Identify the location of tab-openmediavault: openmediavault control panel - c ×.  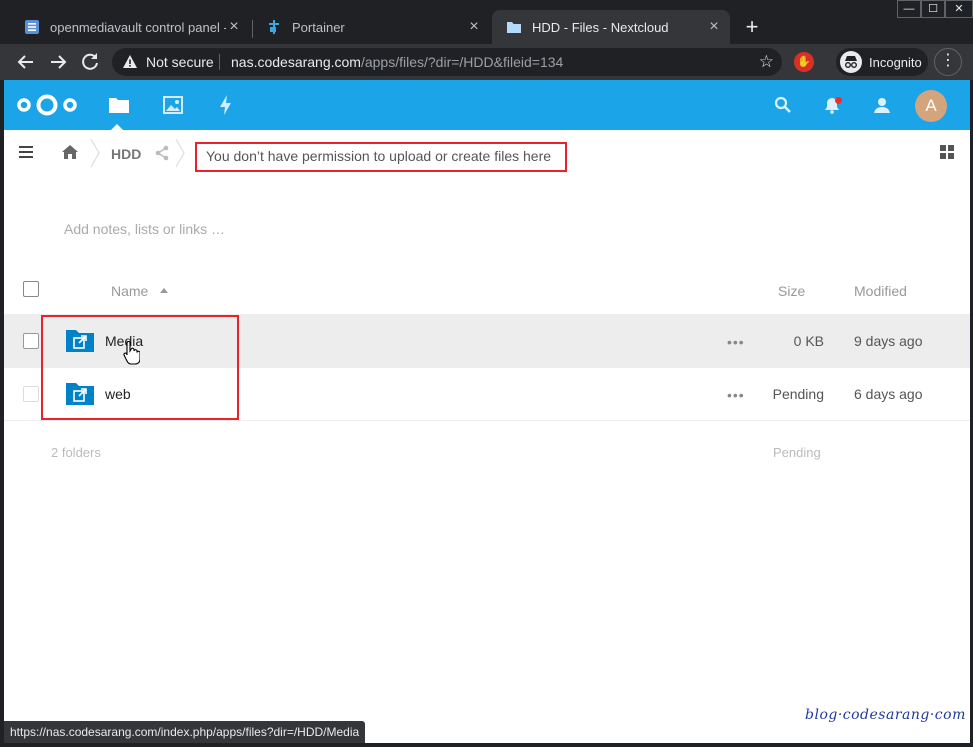
(130, 27).